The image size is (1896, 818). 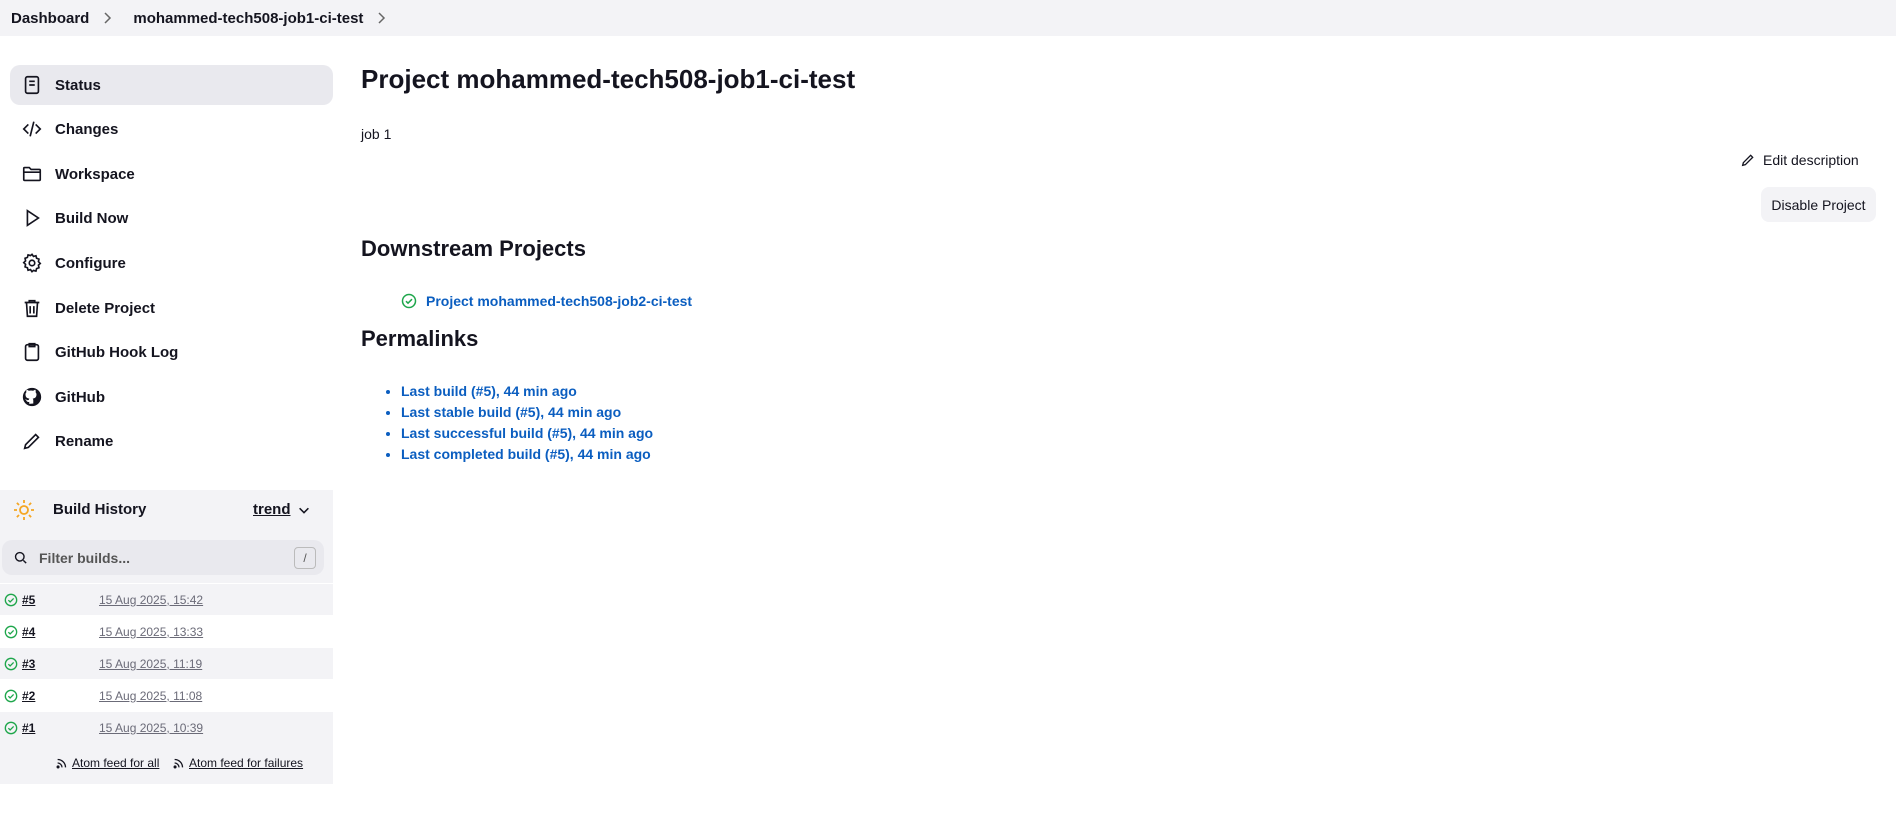 What do you see at coordinates (117, 352) in the screenshot?
I see `sidebar-item-label: GitHub Hook Log` at bounding box center [117, 352].